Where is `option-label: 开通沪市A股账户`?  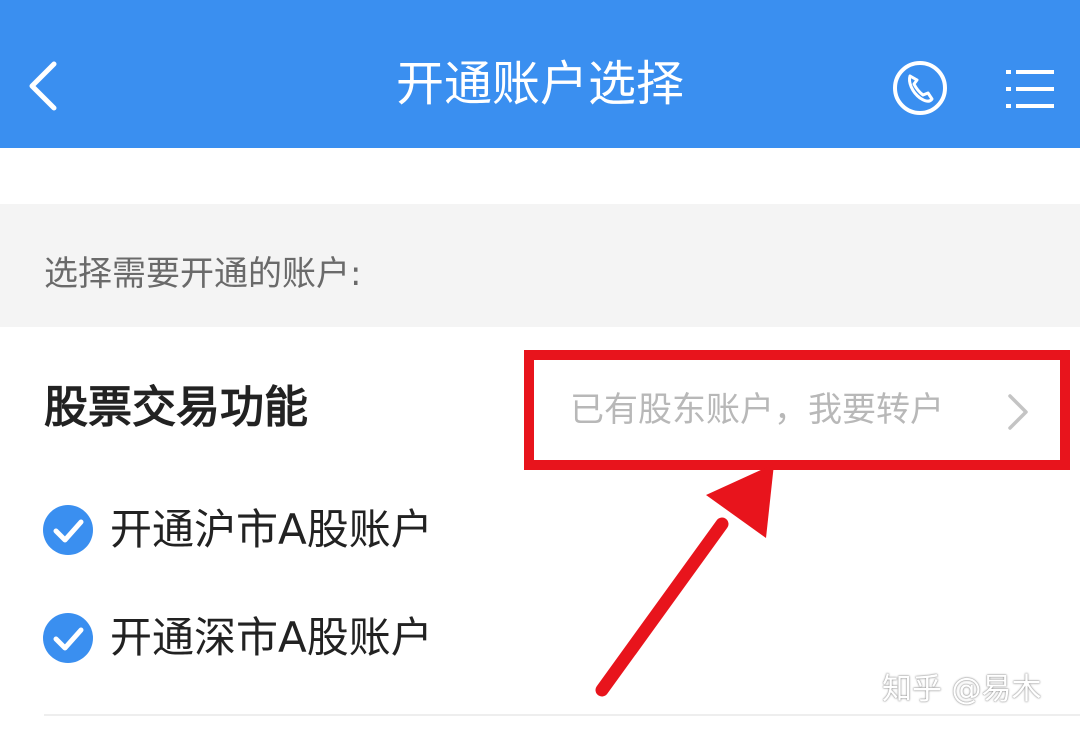 option-label: 开通沪市A股账户 is located at coordinates (271, 529).